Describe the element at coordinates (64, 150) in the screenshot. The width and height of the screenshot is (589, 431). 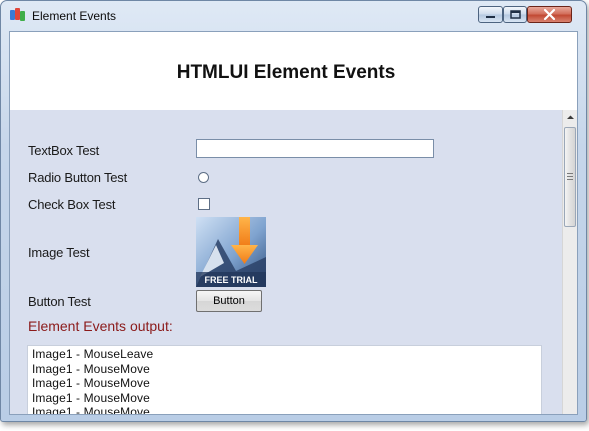
I see `textbox-label: TextBox Test` at that location.